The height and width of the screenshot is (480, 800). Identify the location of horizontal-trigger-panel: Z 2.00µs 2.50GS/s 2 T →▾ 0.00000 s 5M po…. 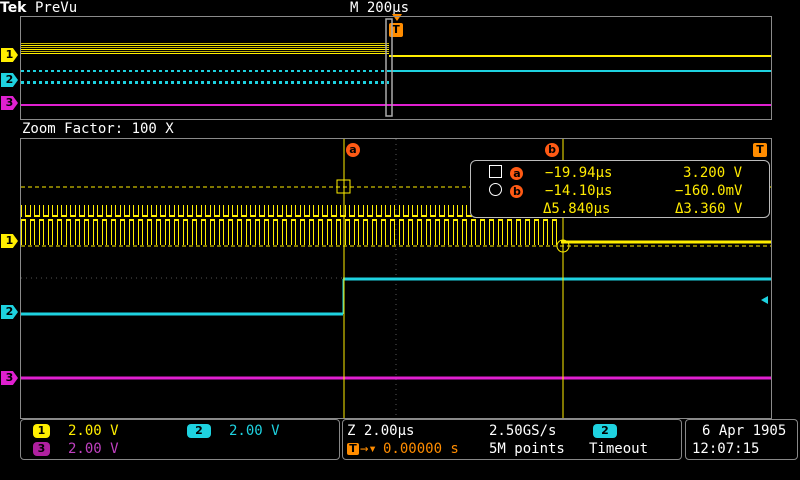
(512, 439).